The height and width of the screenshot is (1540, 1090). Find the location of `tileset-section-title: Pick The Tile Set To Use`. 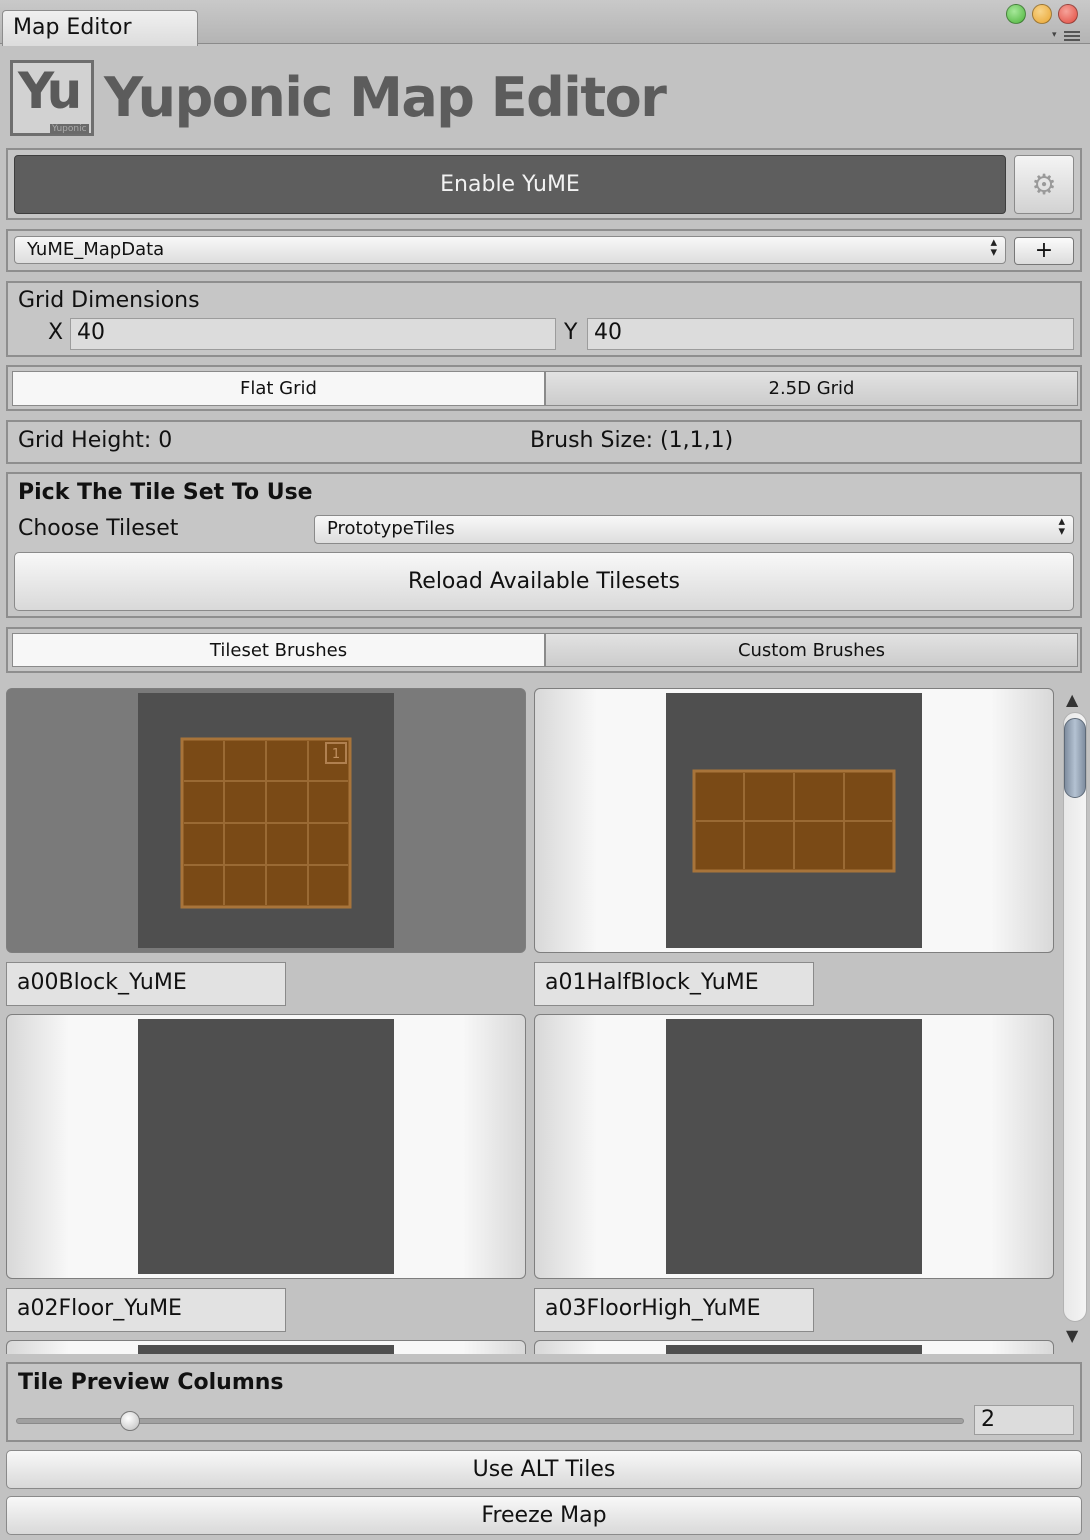

tileset-section-title: Pick The Tile Set To Use is located at coordinates (165, 492).